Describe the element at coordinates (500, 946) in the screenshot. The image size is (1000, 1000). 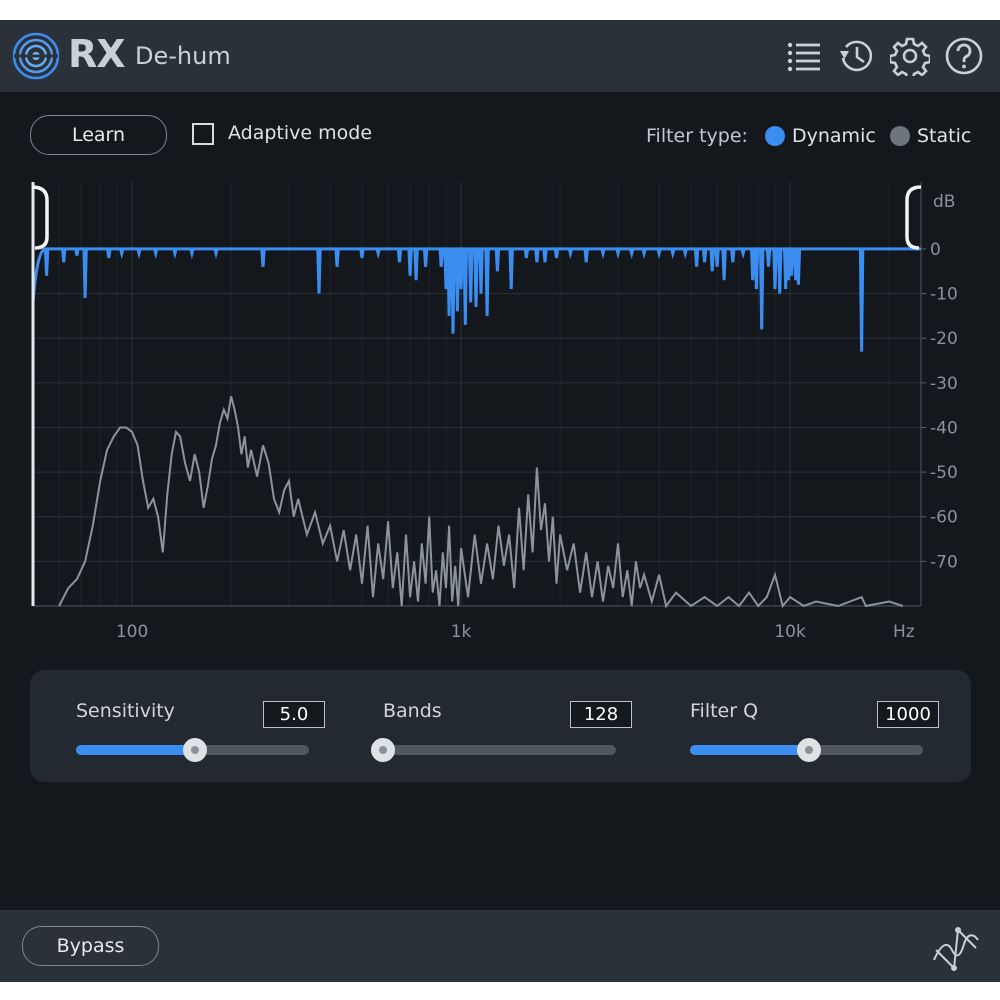
I see `bottom-bar: Bypass` at that location.